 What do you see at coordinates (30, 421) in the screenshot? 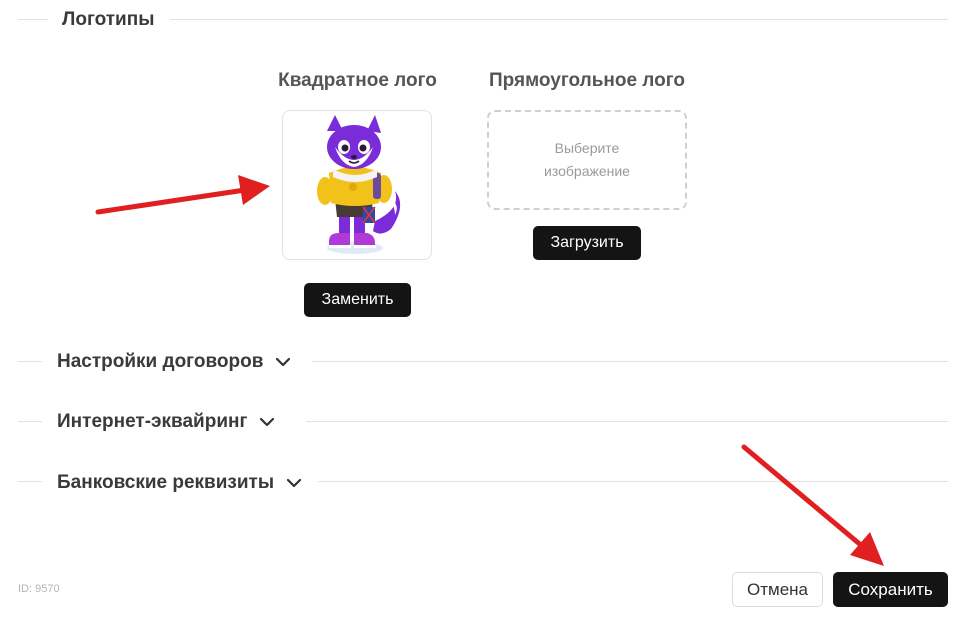
I see `acquiring-divider-left` at bounding box center [30, 421].